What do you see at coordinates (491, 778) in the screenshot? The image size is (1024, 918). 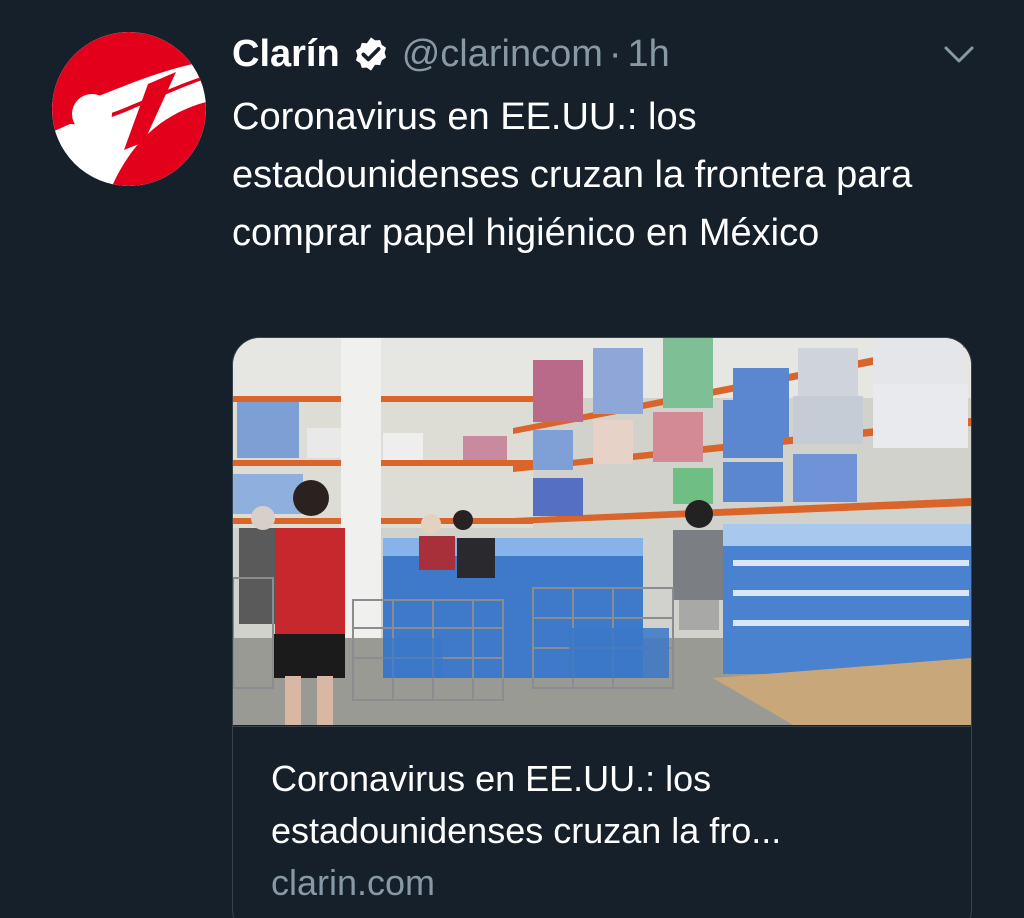 I see `card-title-line: Coronavirus en EE.UU.: los` at bounding box center [491, 778].